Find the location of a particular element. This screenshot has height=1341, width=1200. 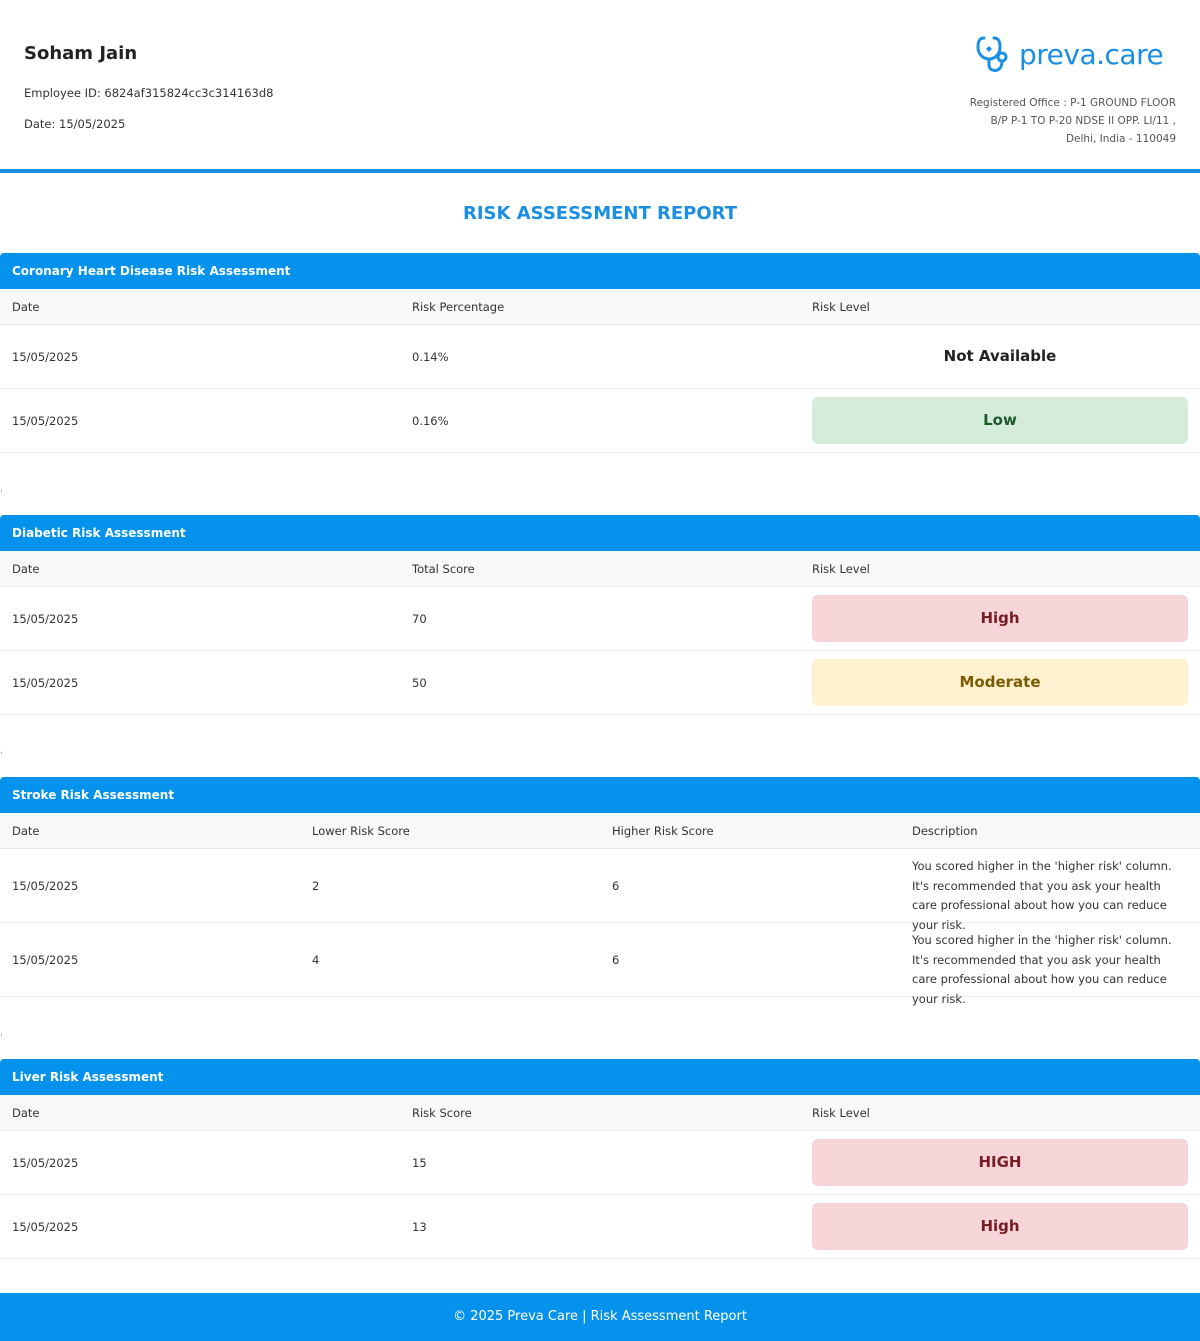

section-title: Diabetic Risk Assessment is located at coordinates (600, 533).